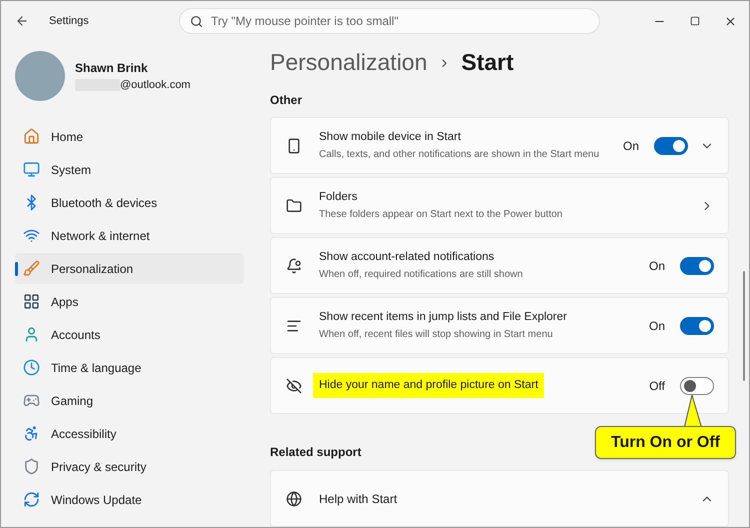 The width and height of the screenshot is (750, 528). I want to click on sidebar-item: Personalization, so click(129, 268).